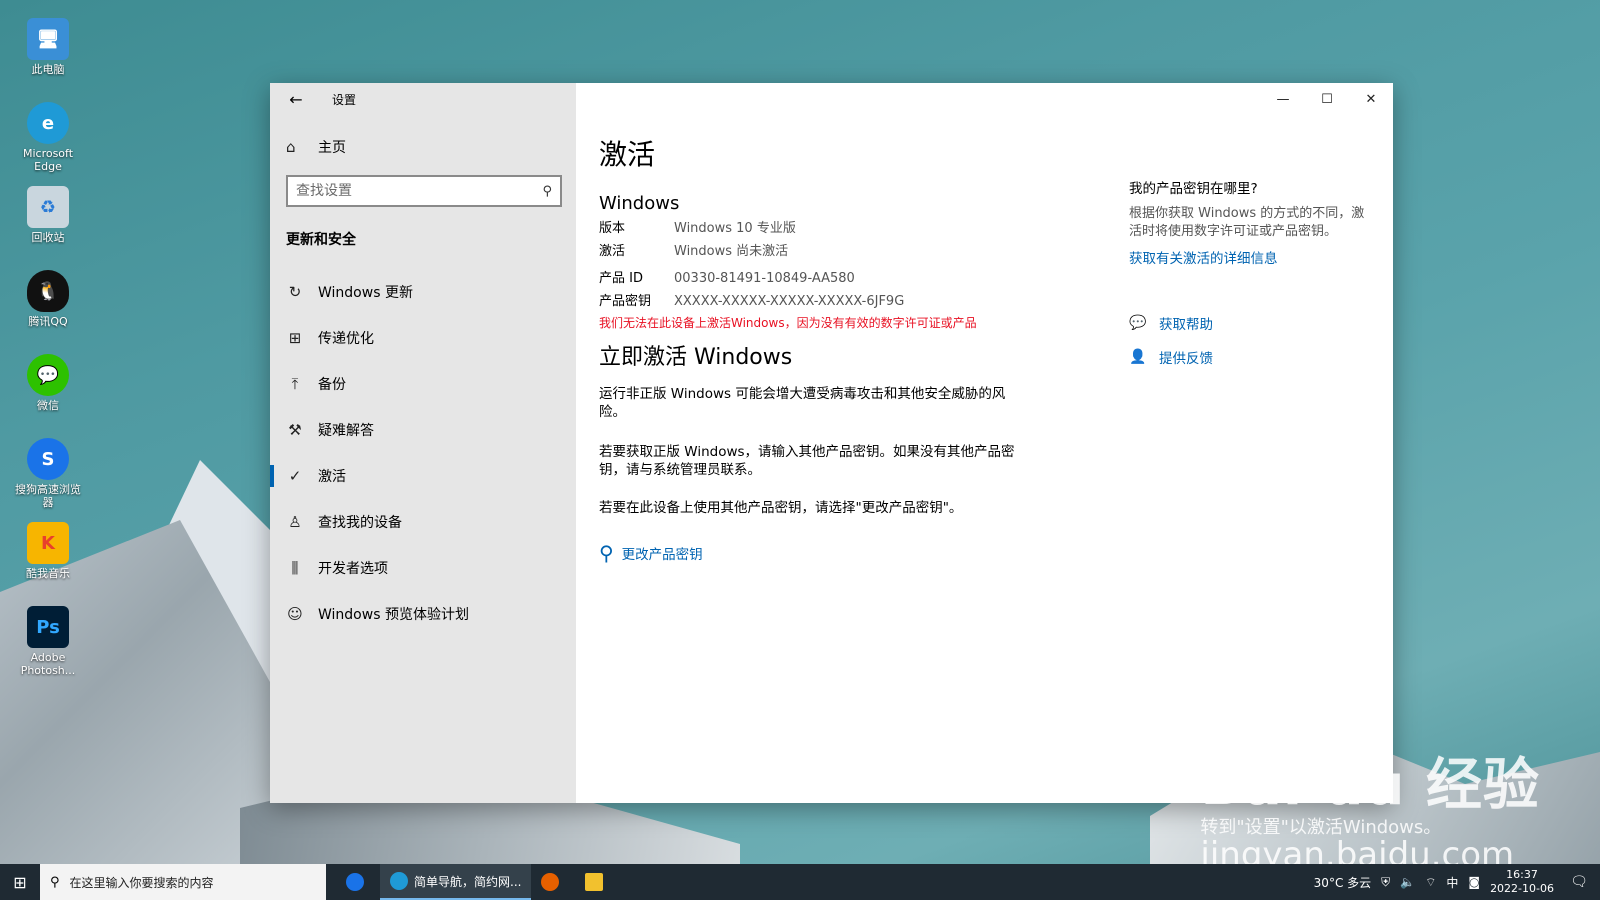  What do you see at coordinates (1370, 785) in the screenshot?
I see `watermark-logo: Bai du 经验` at bounding box center [1370, 785].